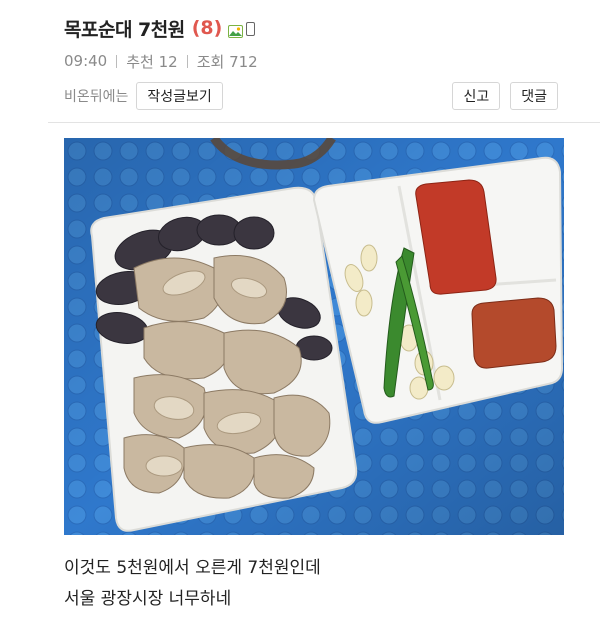 This screenshot has height=622, width=600. I want to click on post-actions: 신고 댓글, so click(505, 96).